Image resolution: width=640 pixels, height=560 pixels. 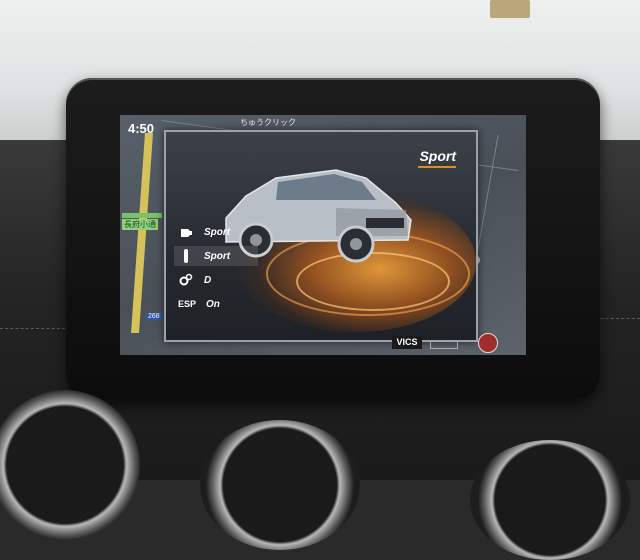 What do you see at coordinates (142, 233) in the screenshot?
I see `map-road-main` at bounding box center [142, 233].